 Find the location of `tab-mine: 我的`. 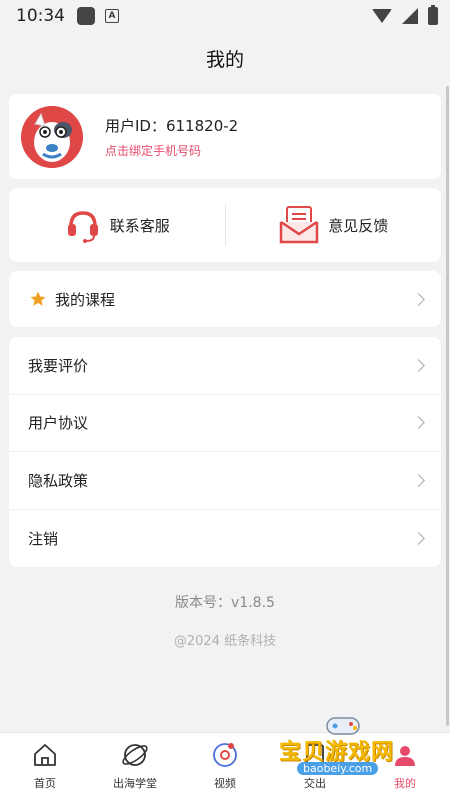

tab-mine: 我的 is located at coordinates (405, 766).